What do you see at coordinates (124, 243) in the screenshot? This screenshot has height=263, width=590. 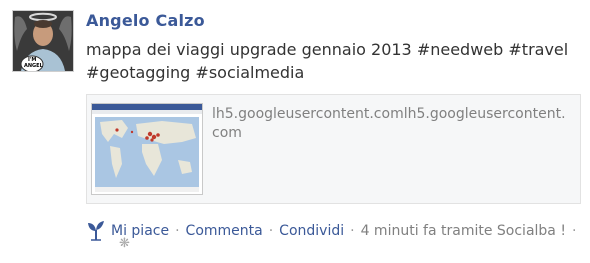 I see `gear-icon: ❋` at bounding box center [124, 243].